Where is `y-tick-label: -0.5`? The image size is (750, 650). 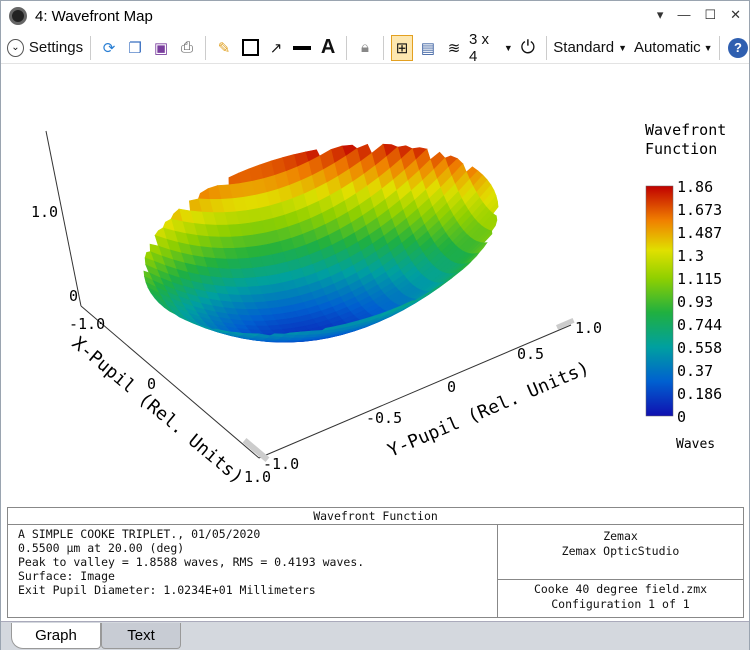
y-tick-label: -0.5 is located at coordinates (384, 418).